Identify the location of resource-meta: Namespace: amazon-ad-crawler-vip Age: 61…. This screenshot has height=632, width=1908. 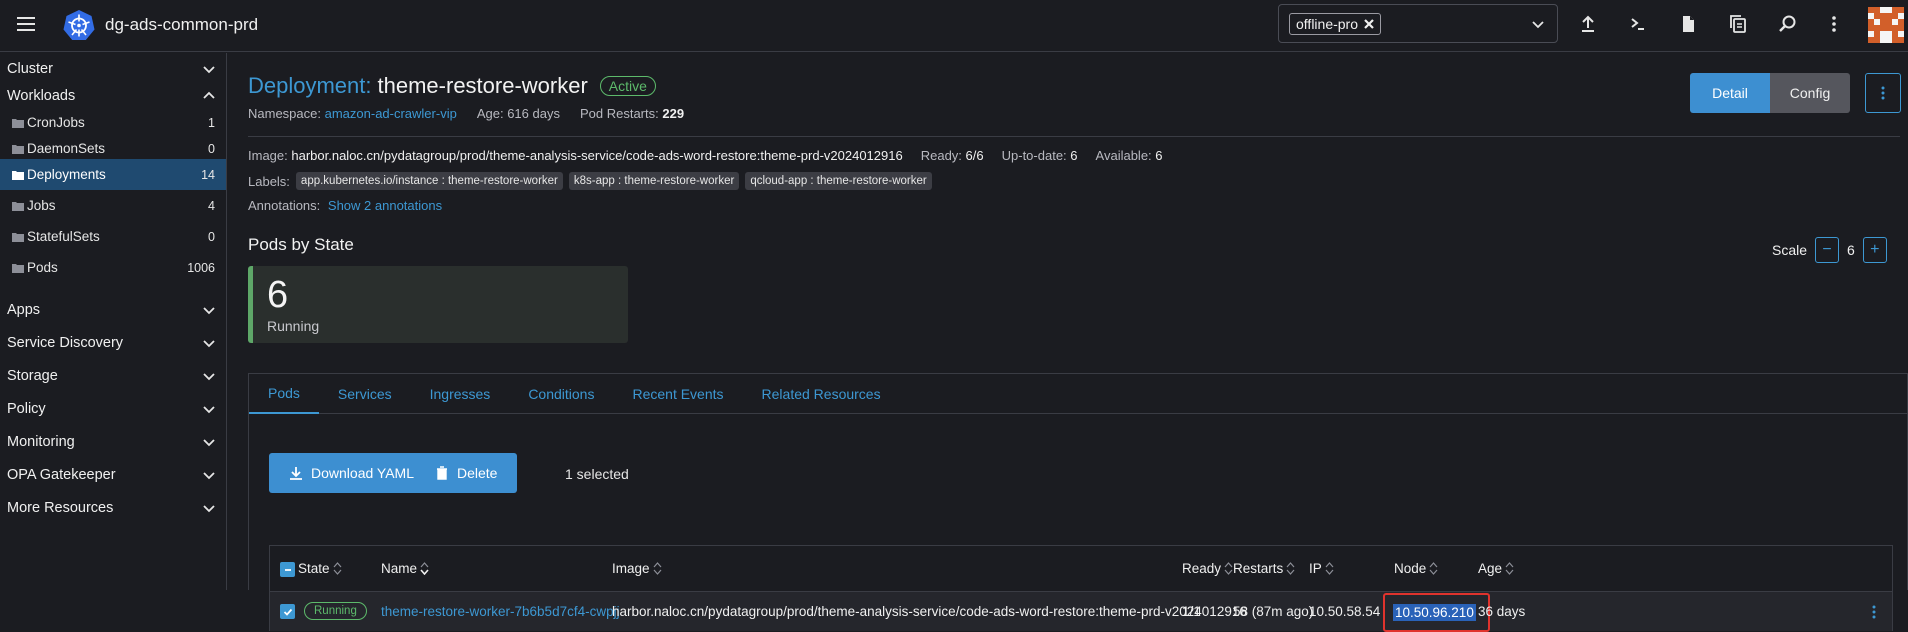
(466, 113).